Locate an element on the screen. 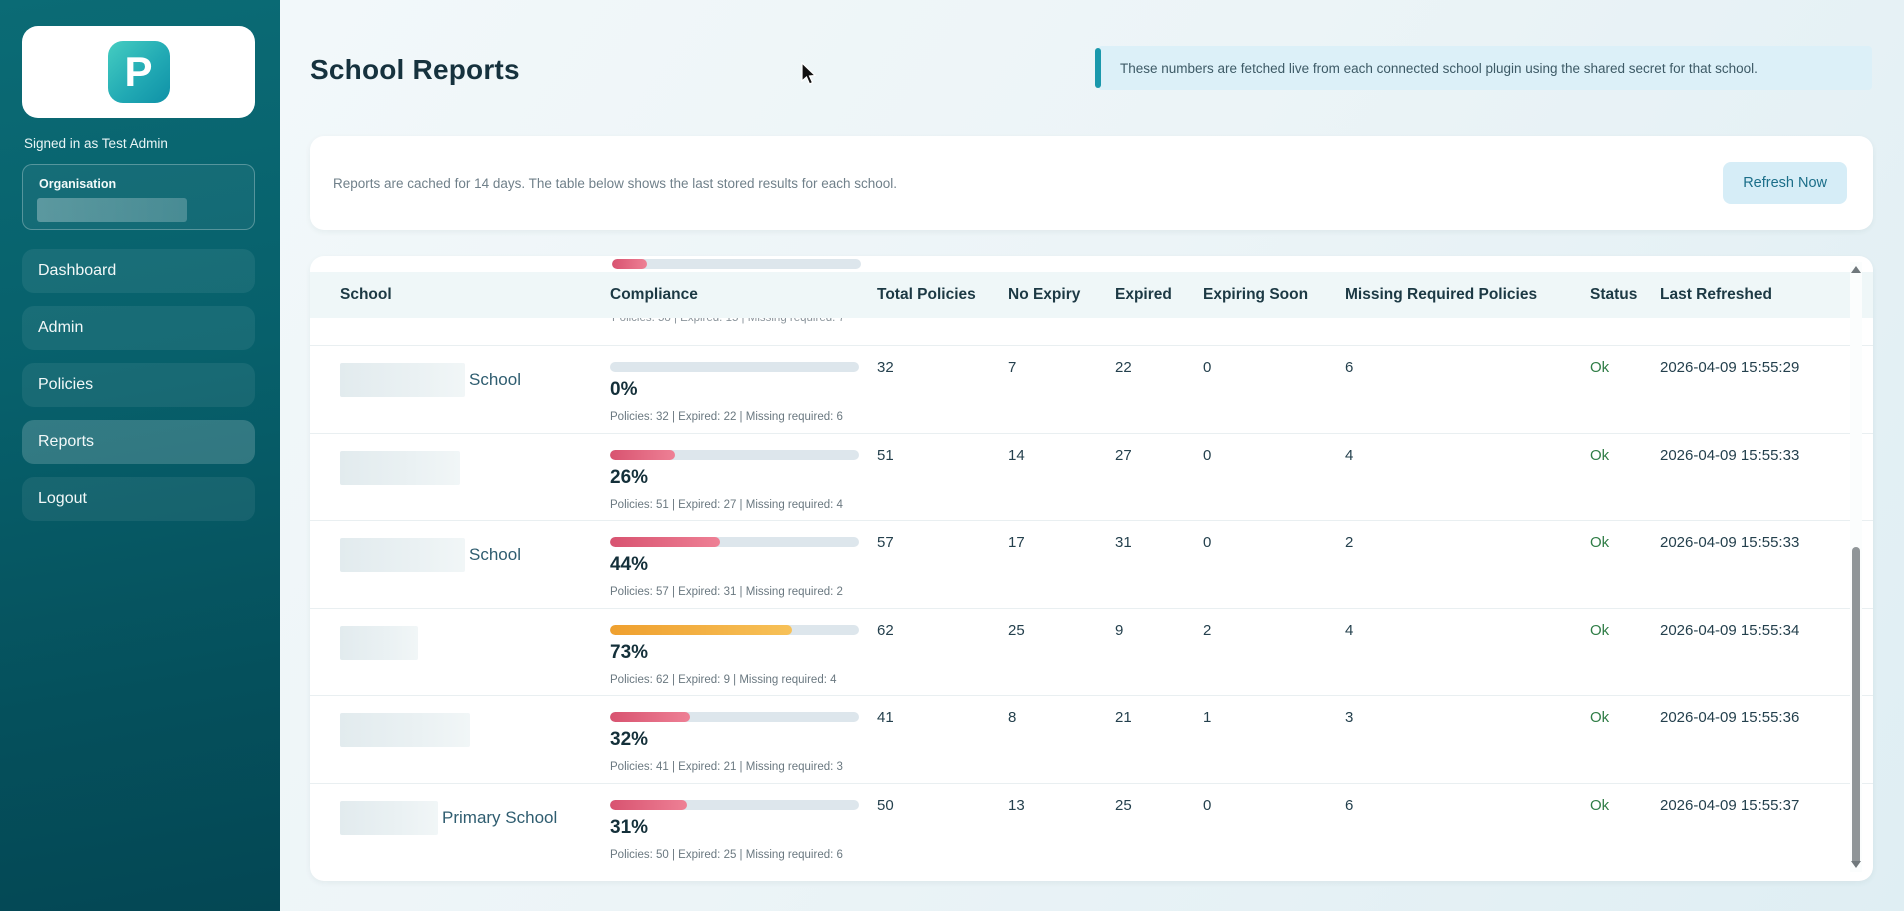 This screenshot has width=1904, height=911. total-policies-value: 51 is located at coordinates (885, 455).